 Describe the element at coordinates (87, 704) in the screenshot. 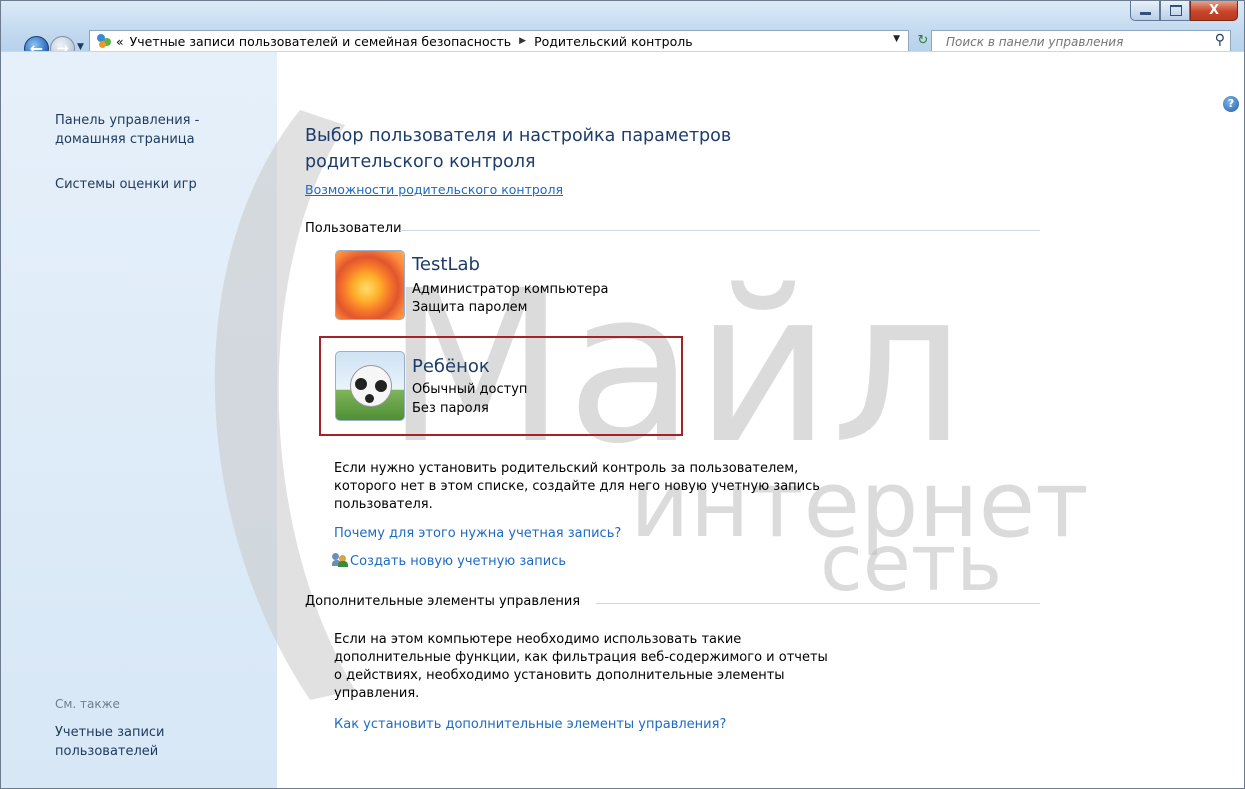

I see `see-also-label: См. также` at that location.